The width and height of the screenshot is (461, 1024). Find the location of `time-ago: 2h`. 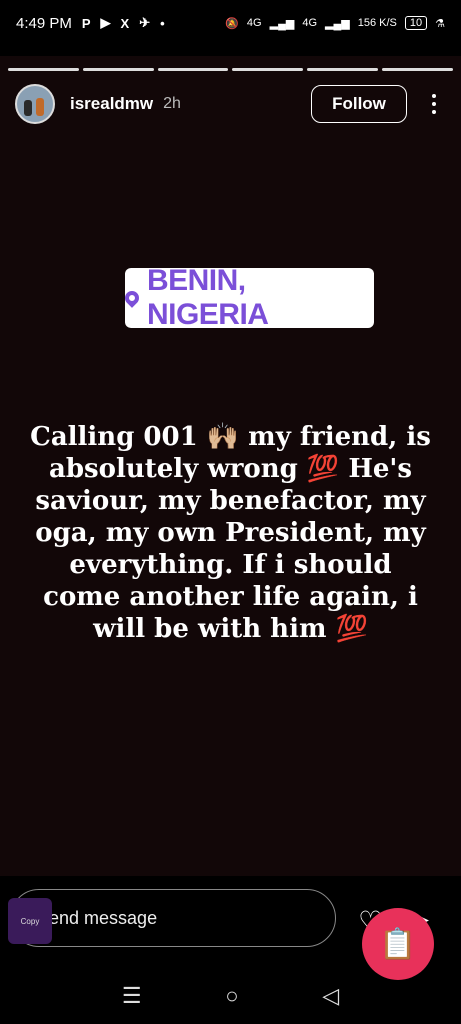

time-ago: 2h is located at coordinates (172, 103).